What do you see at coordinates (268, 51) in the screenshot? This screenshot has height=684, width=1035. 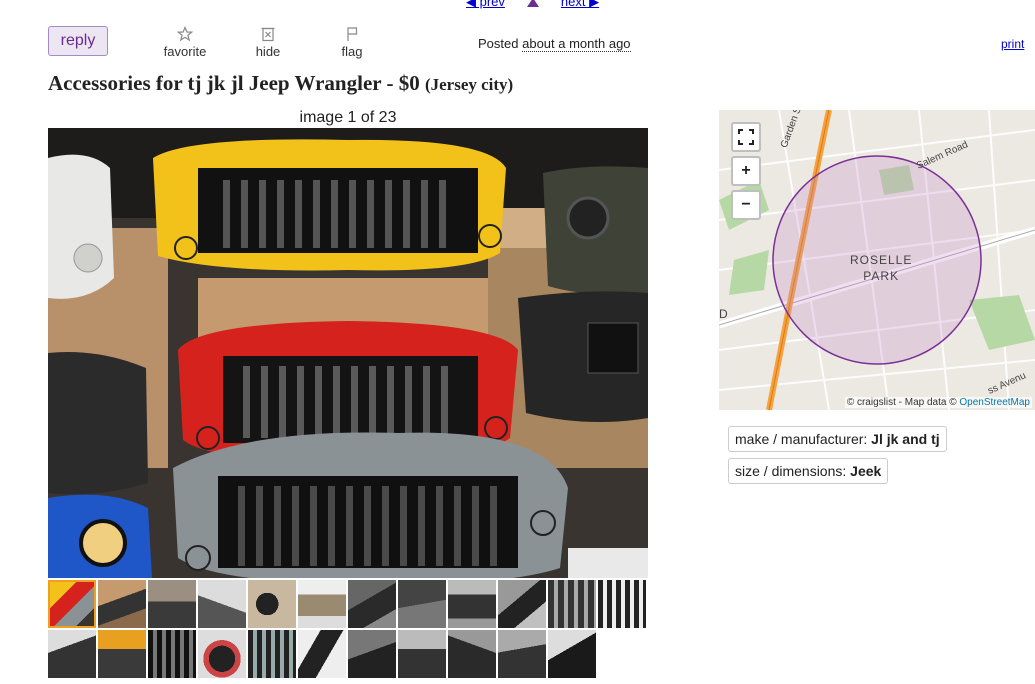 I see `hide-label: hide` at bounding box center [268, 51].